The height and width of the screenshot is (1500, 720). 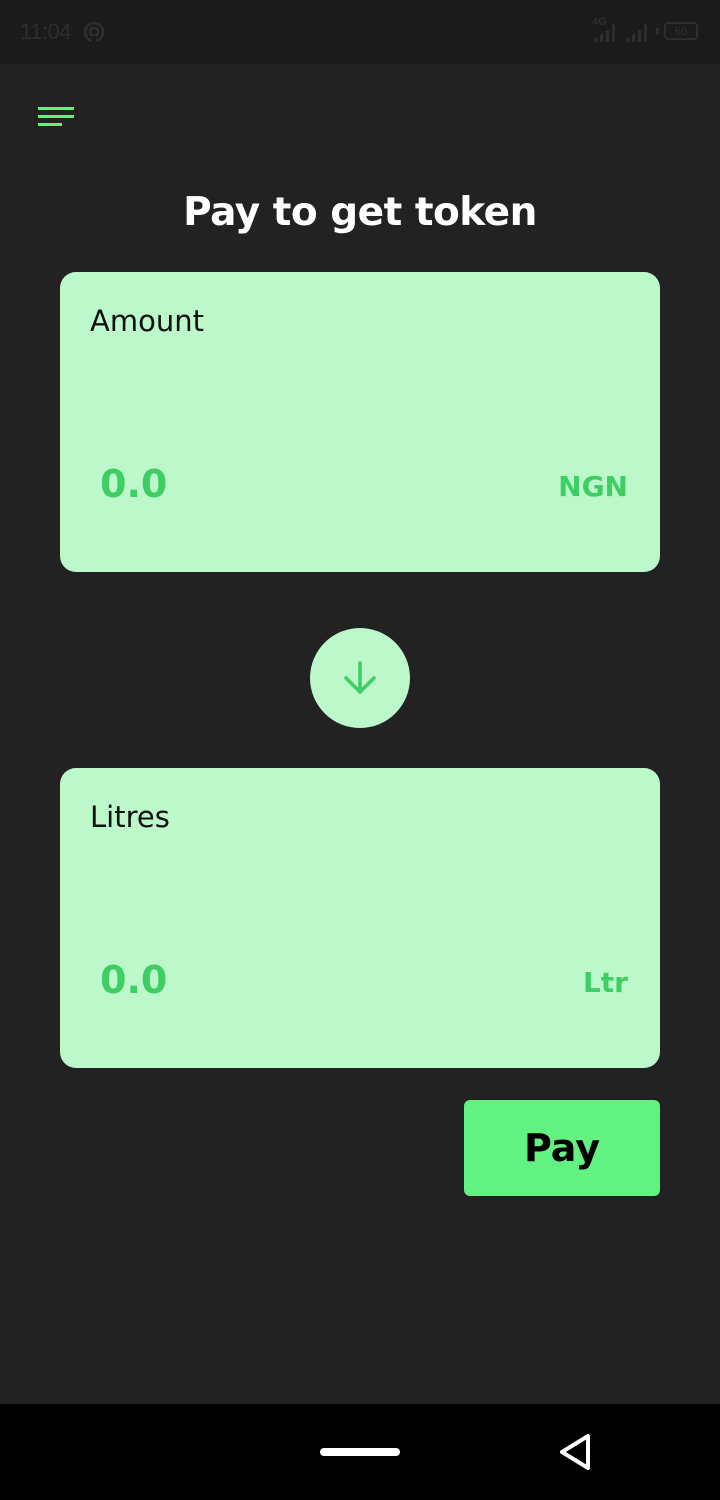 I want to click on pay-button: Pay, so click(x=562, y=1148).